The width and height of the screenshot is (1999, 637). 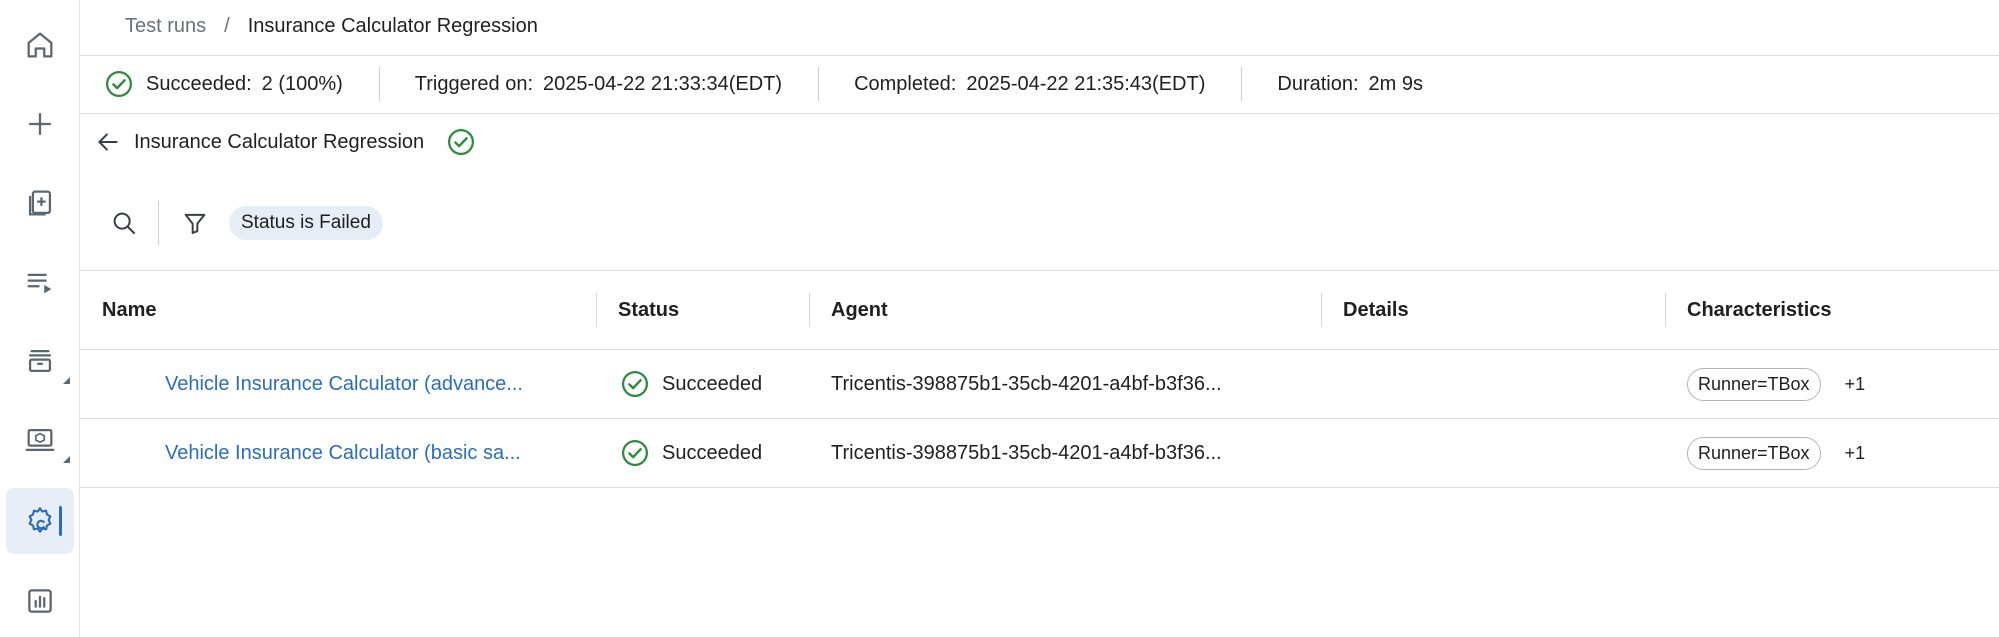 I want to click on filter-button, so click(x=195, y=223).